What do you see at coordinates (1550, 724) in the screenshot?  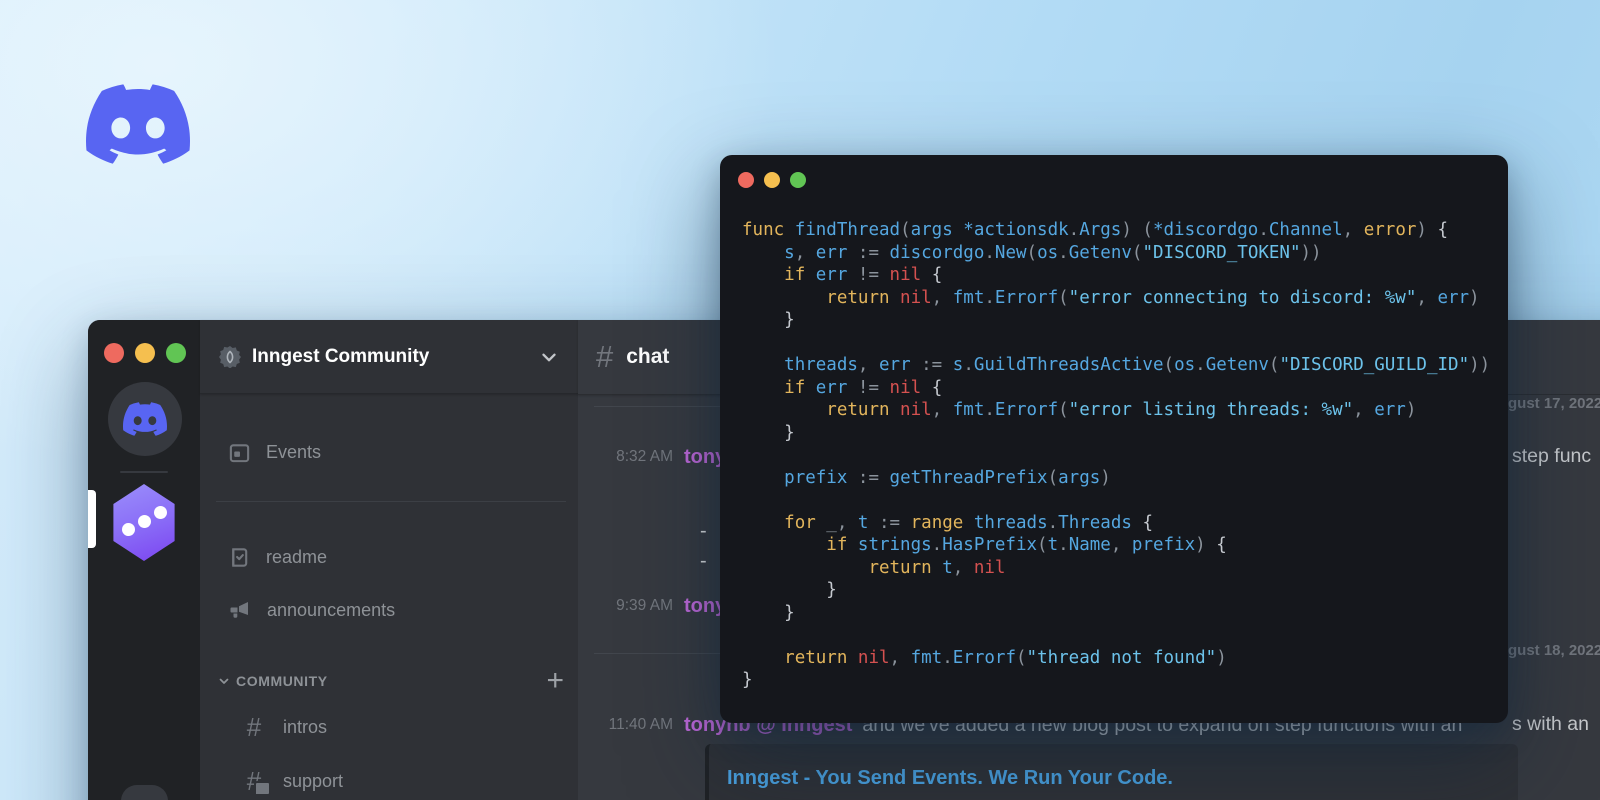 I see `message-text-fragment: s with an` at bounding box center [1550, 724].